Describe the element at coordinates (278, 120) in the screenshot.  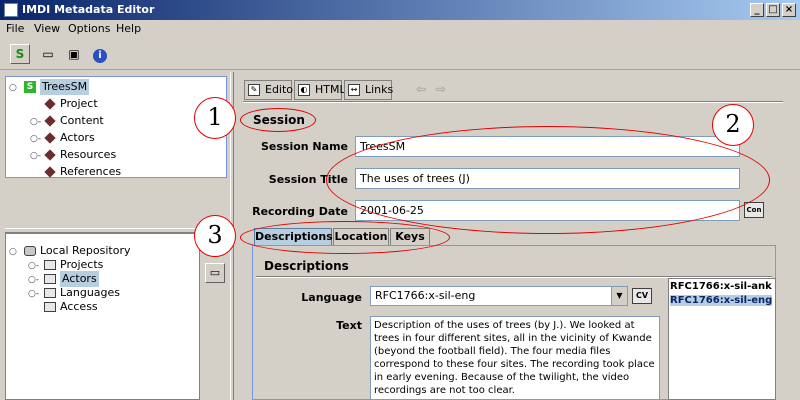
I see `annotation-ellipse-session` at that location.